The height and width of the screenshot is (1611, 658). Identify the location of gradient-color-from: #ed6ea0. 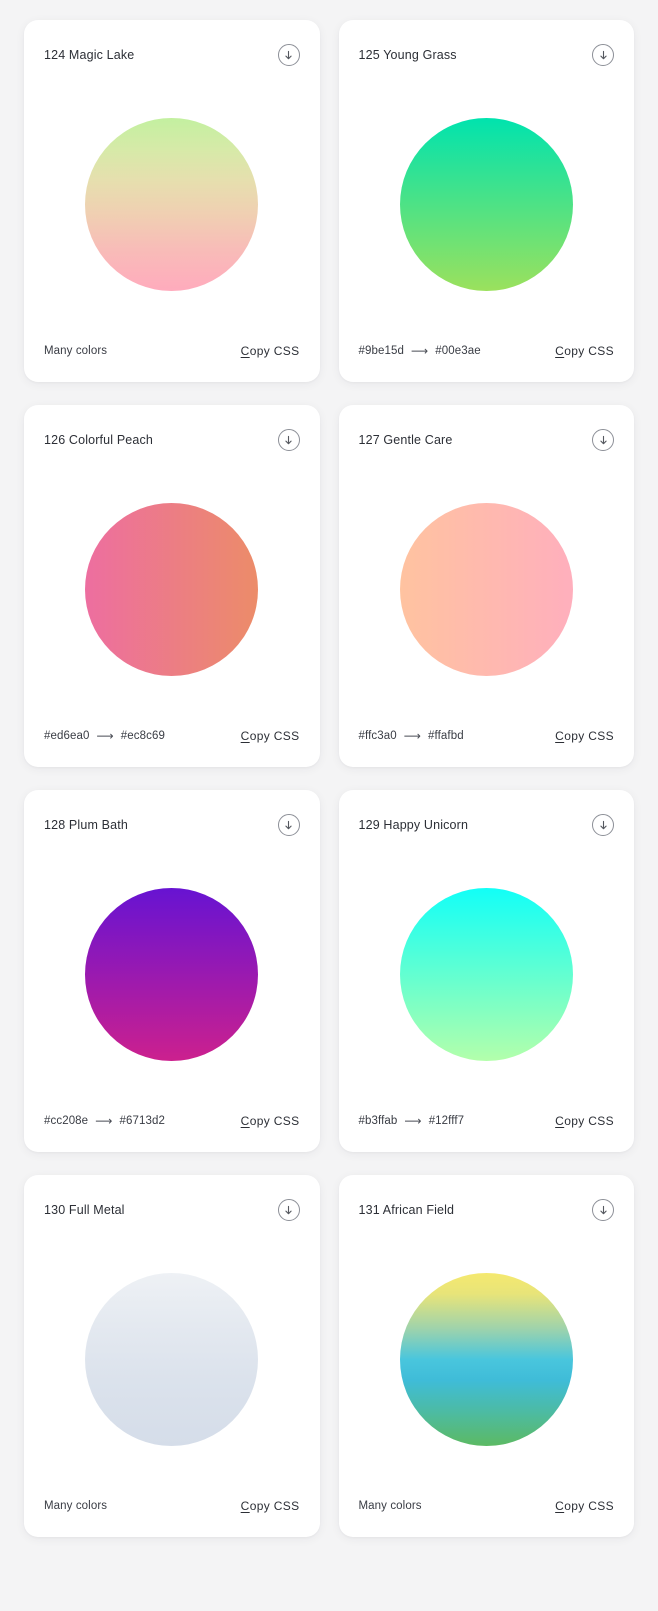
(67, 736).